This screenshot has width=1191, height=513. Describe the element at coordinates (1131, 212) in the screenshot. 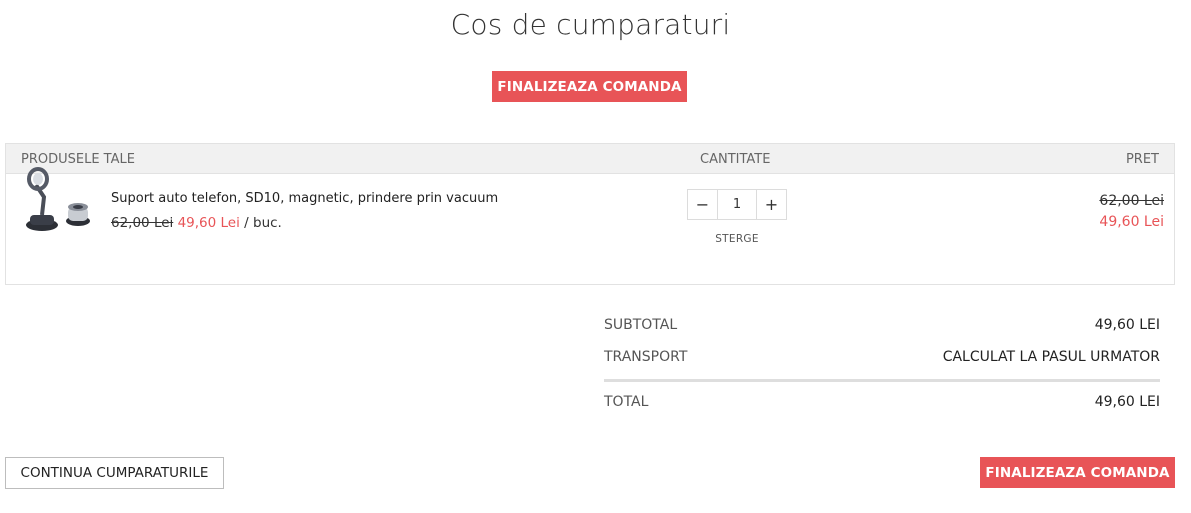

I see `row-price: 62,00 Lei 49,60 Lei` at that location.